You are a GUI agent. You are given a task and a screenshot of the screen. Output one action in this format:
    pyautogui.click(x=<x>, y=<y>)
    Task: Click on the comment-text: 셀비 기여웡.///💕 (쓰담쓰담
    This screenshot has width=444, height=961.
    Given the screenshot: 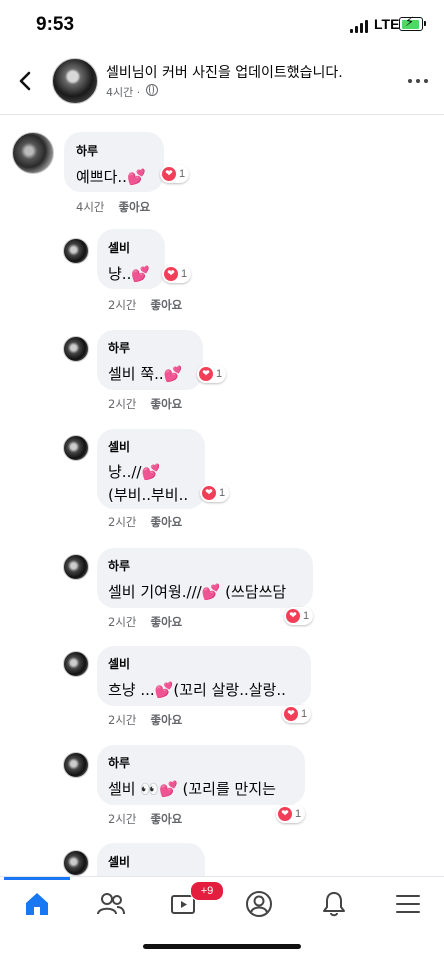 What is the action you would take?
    pyautogui.click(x=197, y=592)
    